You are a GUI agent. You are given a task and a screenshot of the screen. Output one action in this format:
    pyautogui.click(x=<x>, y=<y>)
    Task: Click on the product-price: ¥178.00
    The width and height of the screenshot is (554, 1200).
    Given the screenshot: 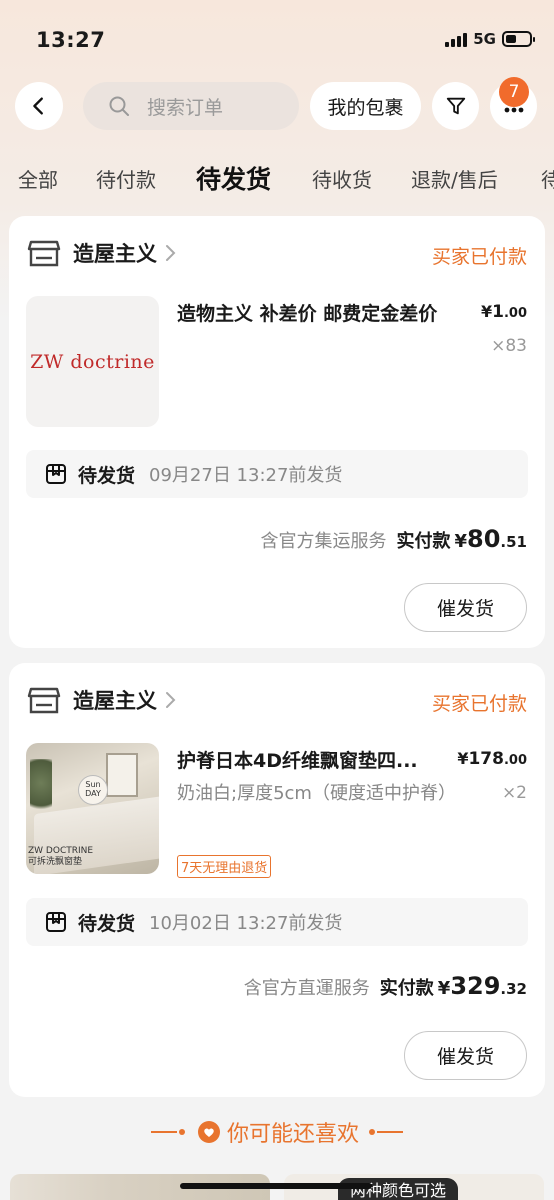 What is the action you would take?
    pyautogui.click(x=492, y=759)
    